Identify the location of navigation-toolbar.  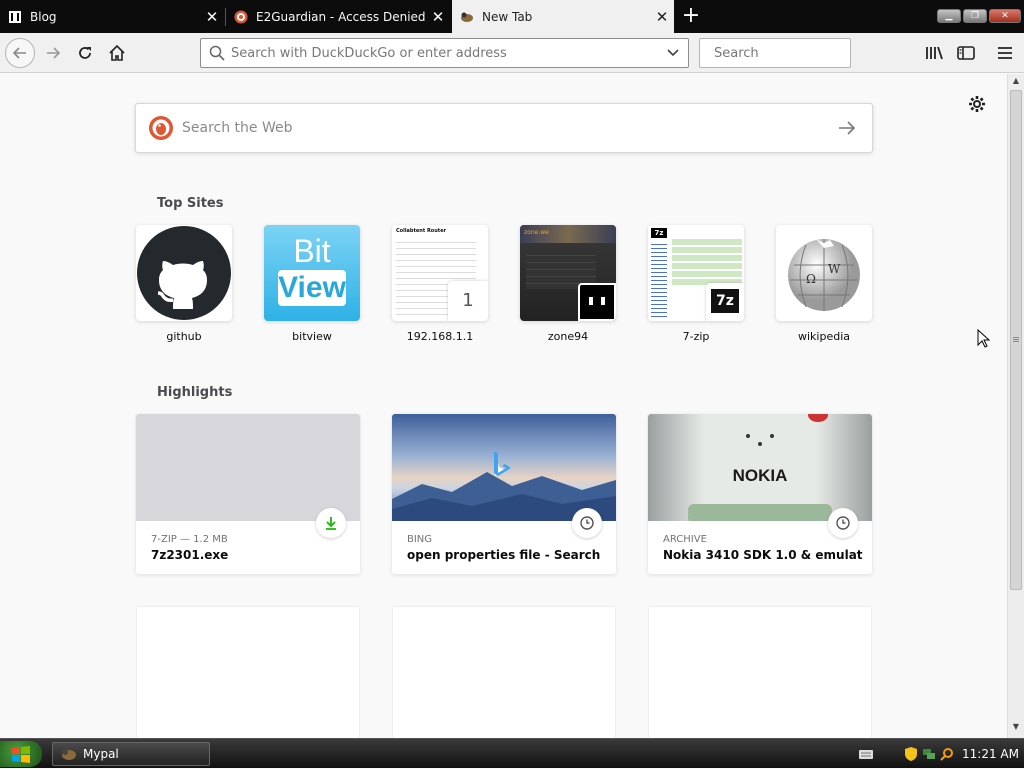
(512, 53).